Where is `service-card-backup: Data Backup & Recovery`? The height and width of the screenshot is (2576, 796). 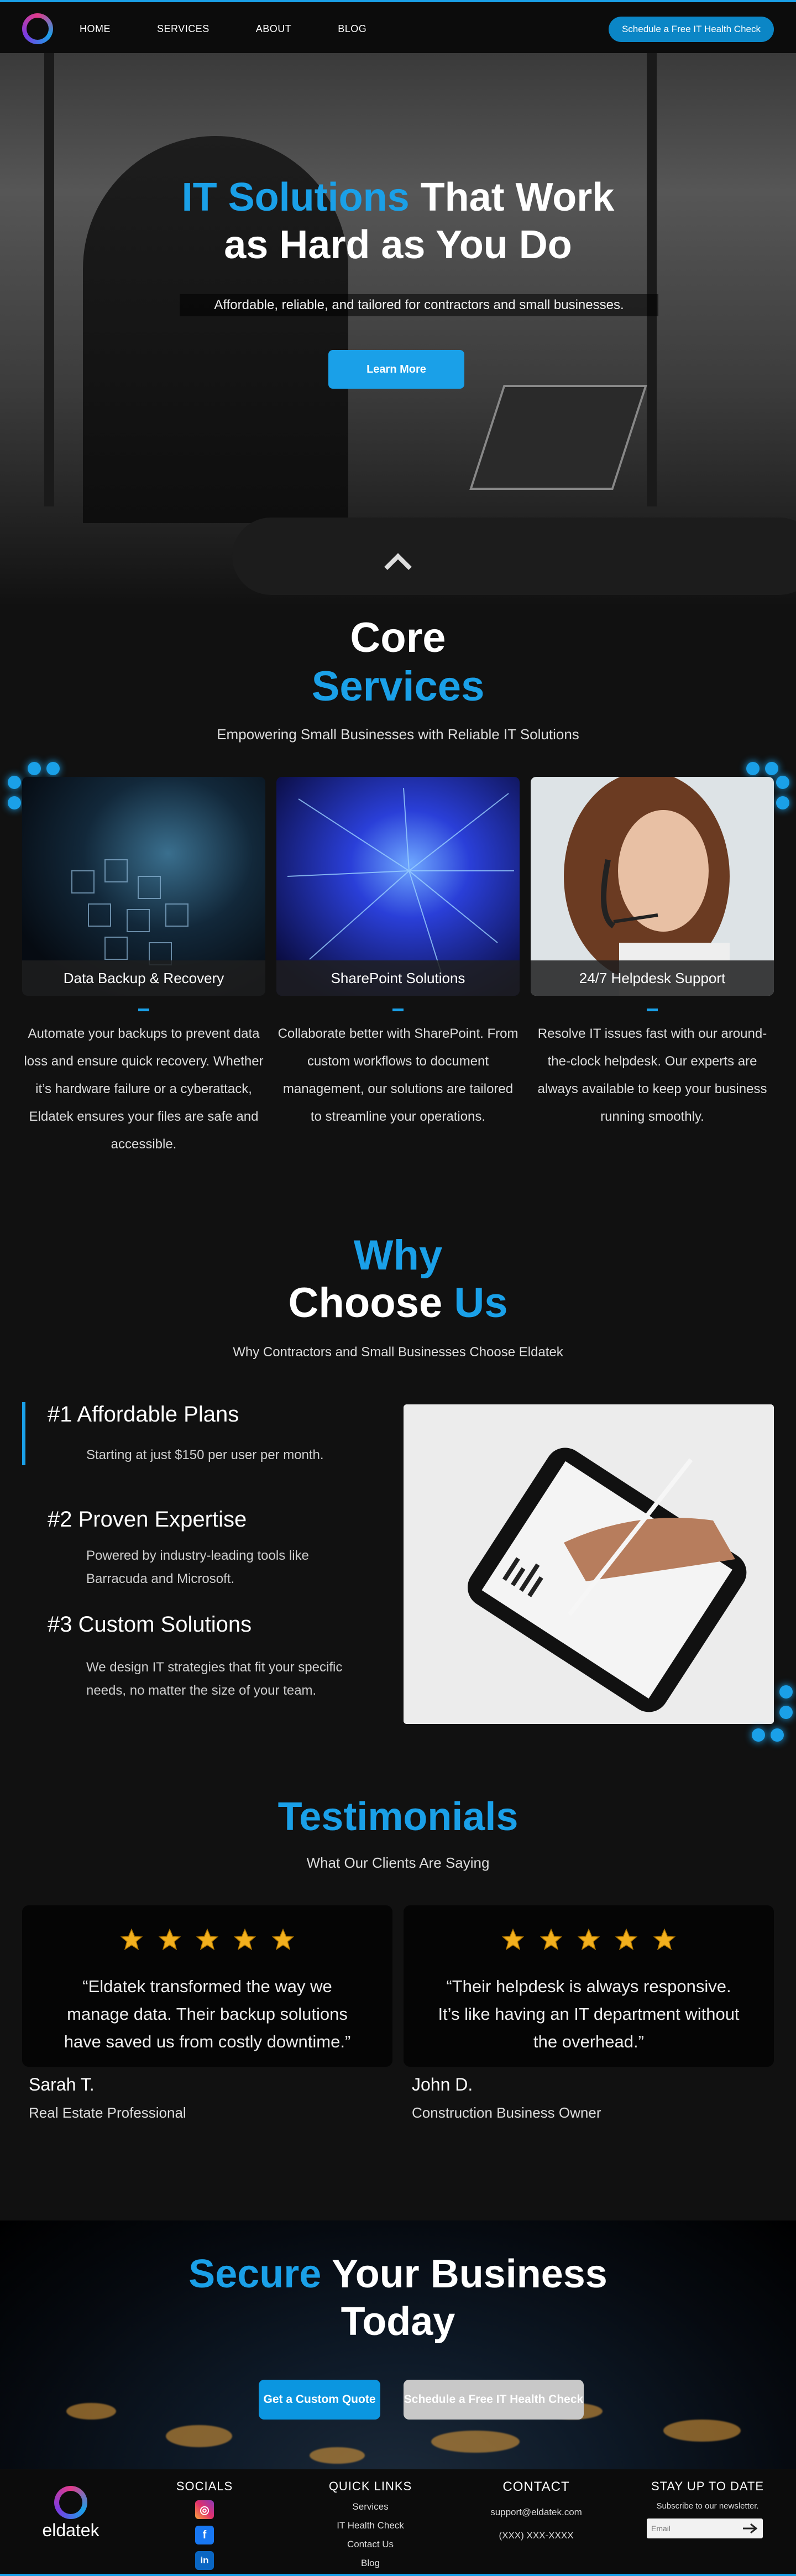 service-card-backup: Data Backup & Recovery is located at coordinates (143, 886).